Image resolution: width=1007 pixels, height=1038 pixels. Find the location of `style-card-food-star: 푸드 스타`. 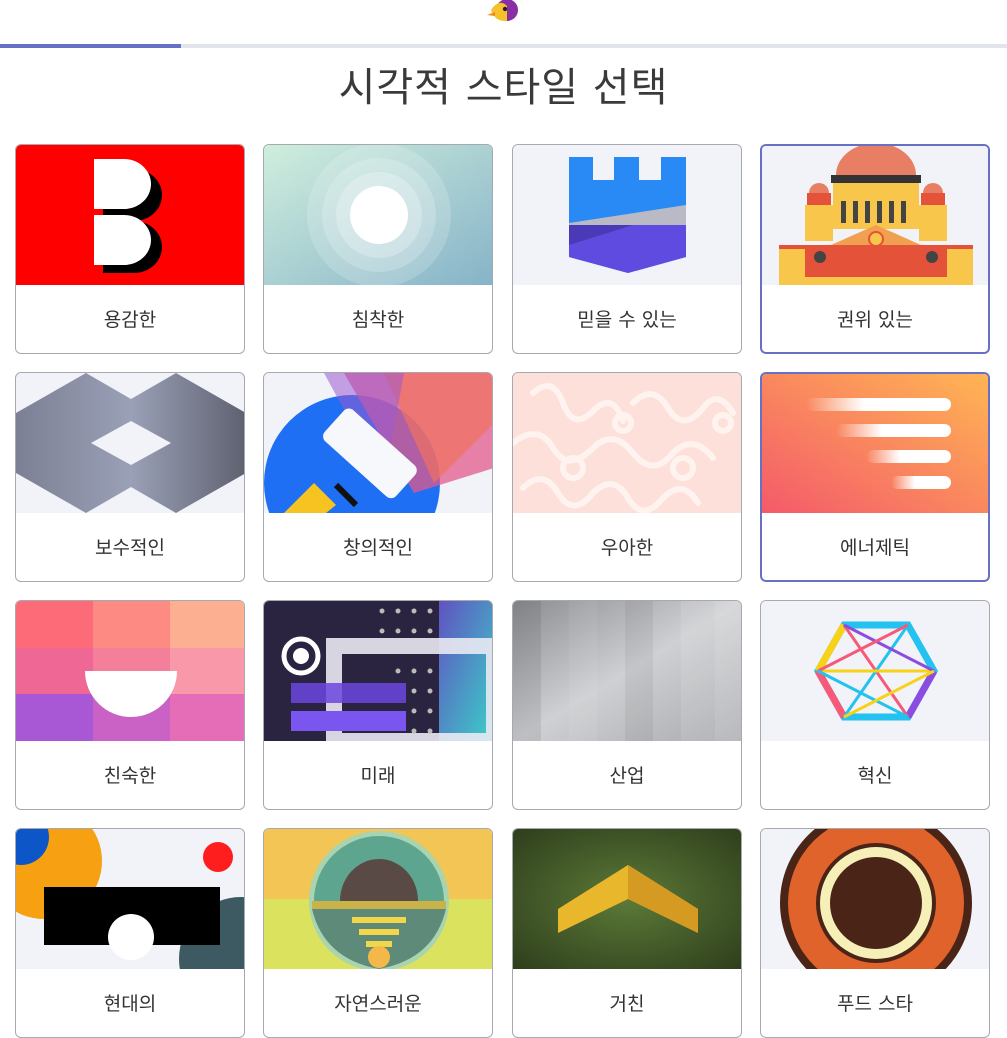

style-card-food-star: 푸드 스타 is located at coordinates (875, 933).